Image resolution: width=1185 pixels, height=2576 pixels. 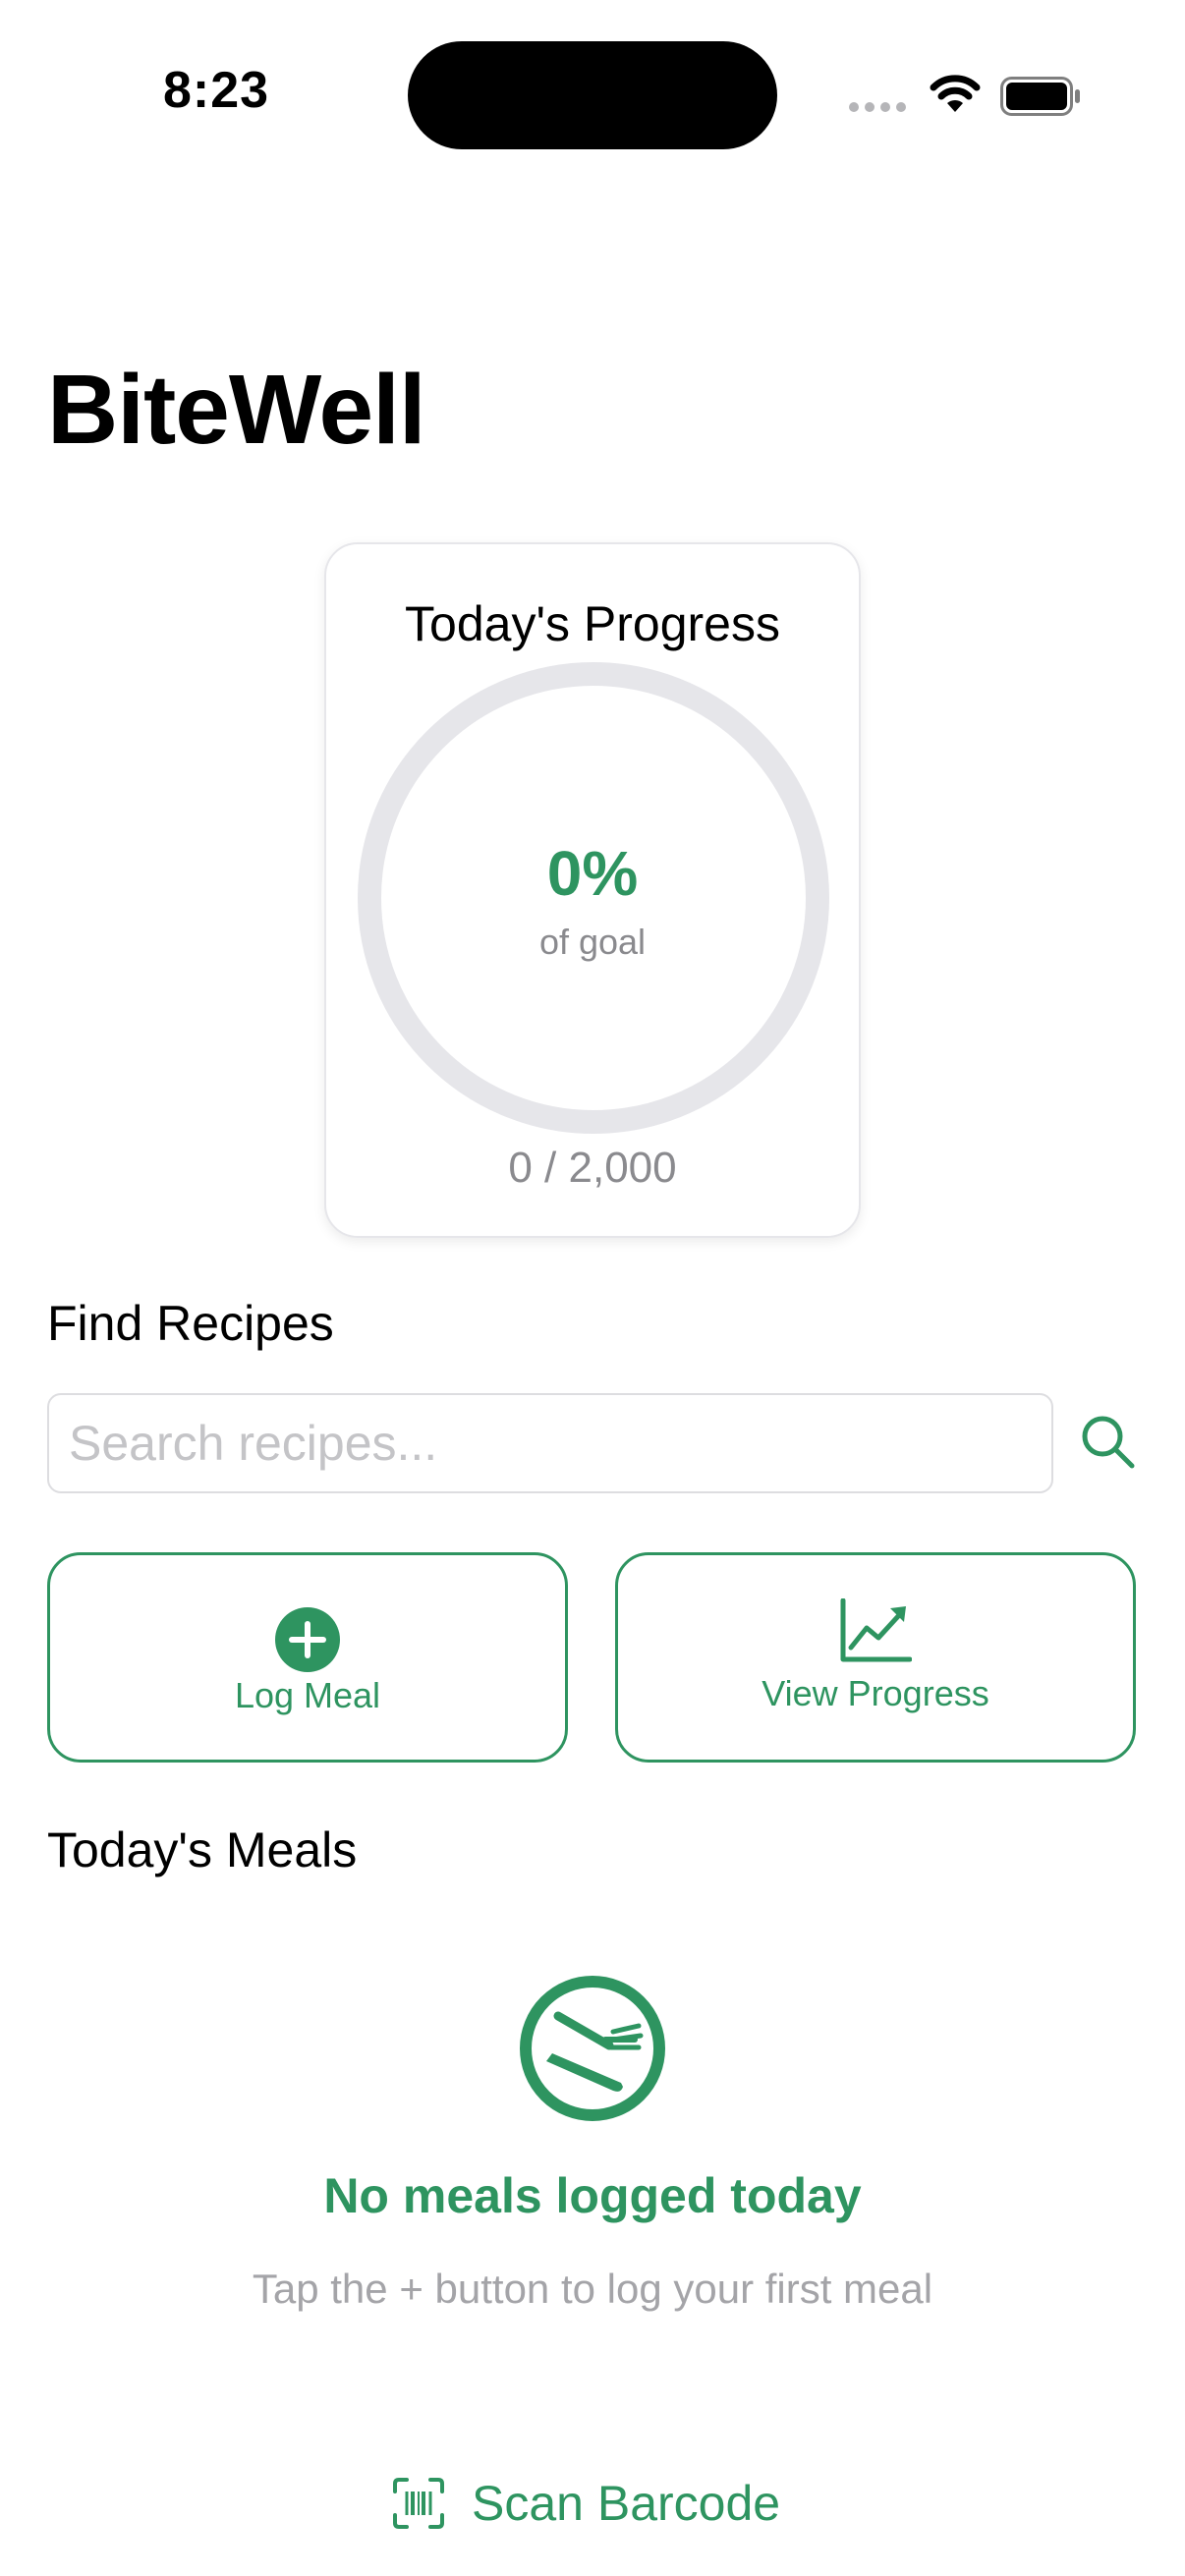 I want to click on empty-state-title: No meals logged today, so click(x=592, y=2195).